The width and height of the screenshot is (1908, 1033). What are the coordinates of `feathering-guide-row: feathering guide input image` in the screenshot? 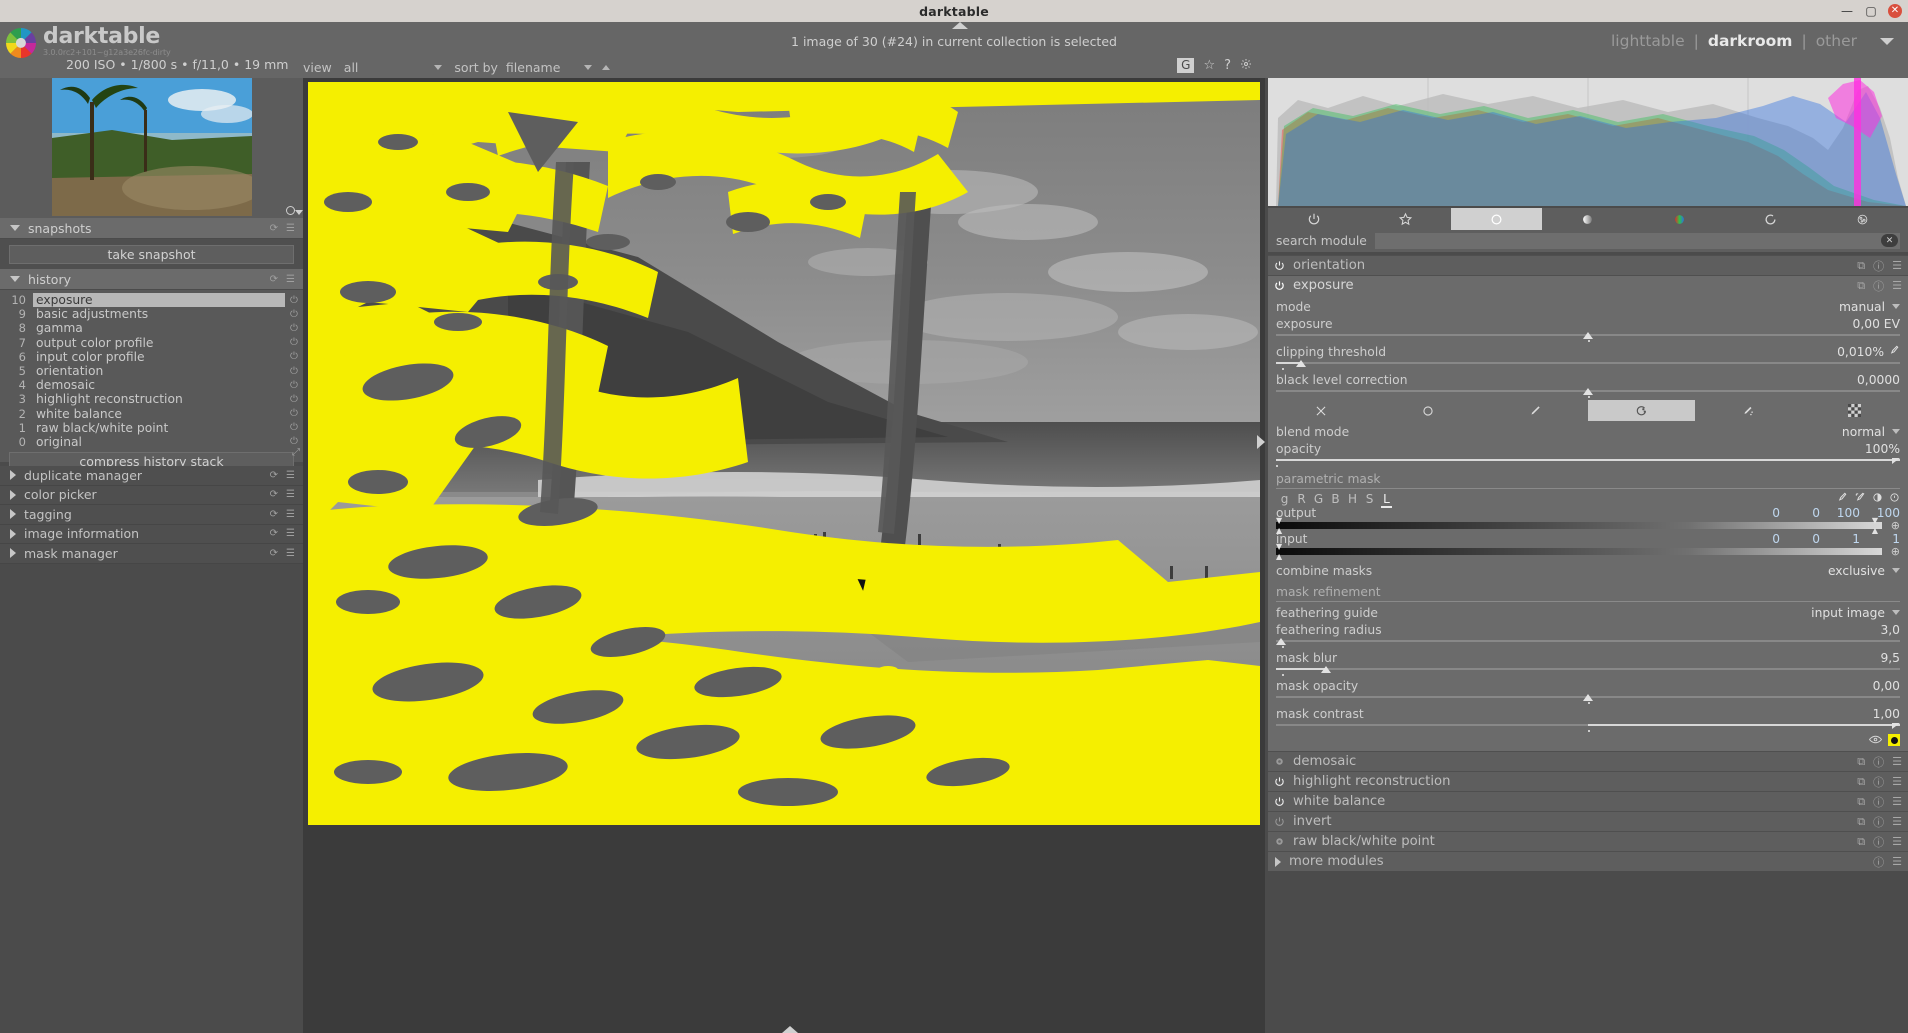 It's located at (1588, 612).